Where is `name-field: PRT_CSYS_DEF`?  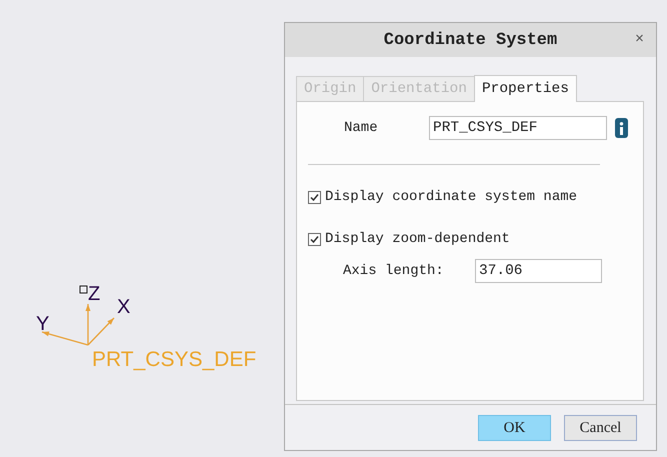 name-field: PRT_CSYS_DEF is located at coordinates (518, 128).